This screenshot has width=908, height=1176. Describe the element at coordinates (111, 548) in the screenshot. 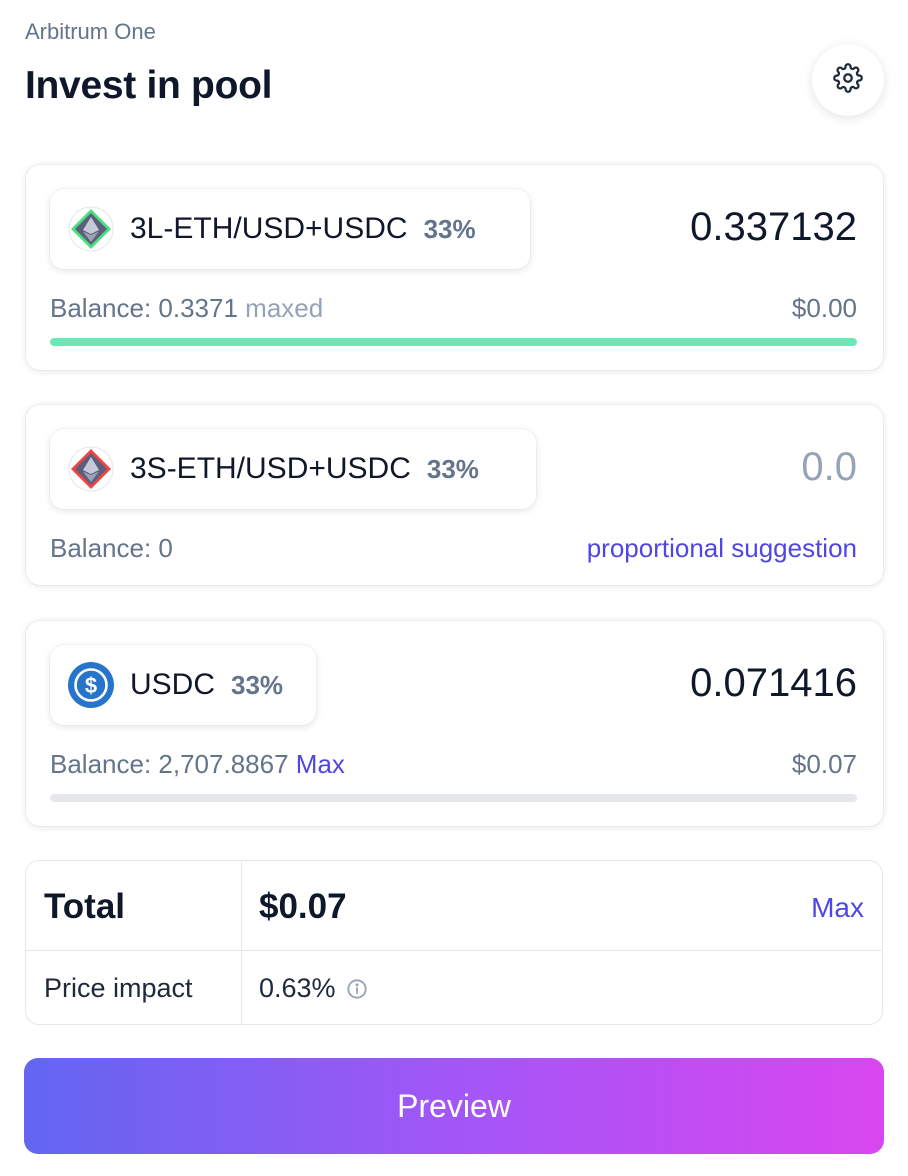

I see `balance-label: Balance: 0` at that location.